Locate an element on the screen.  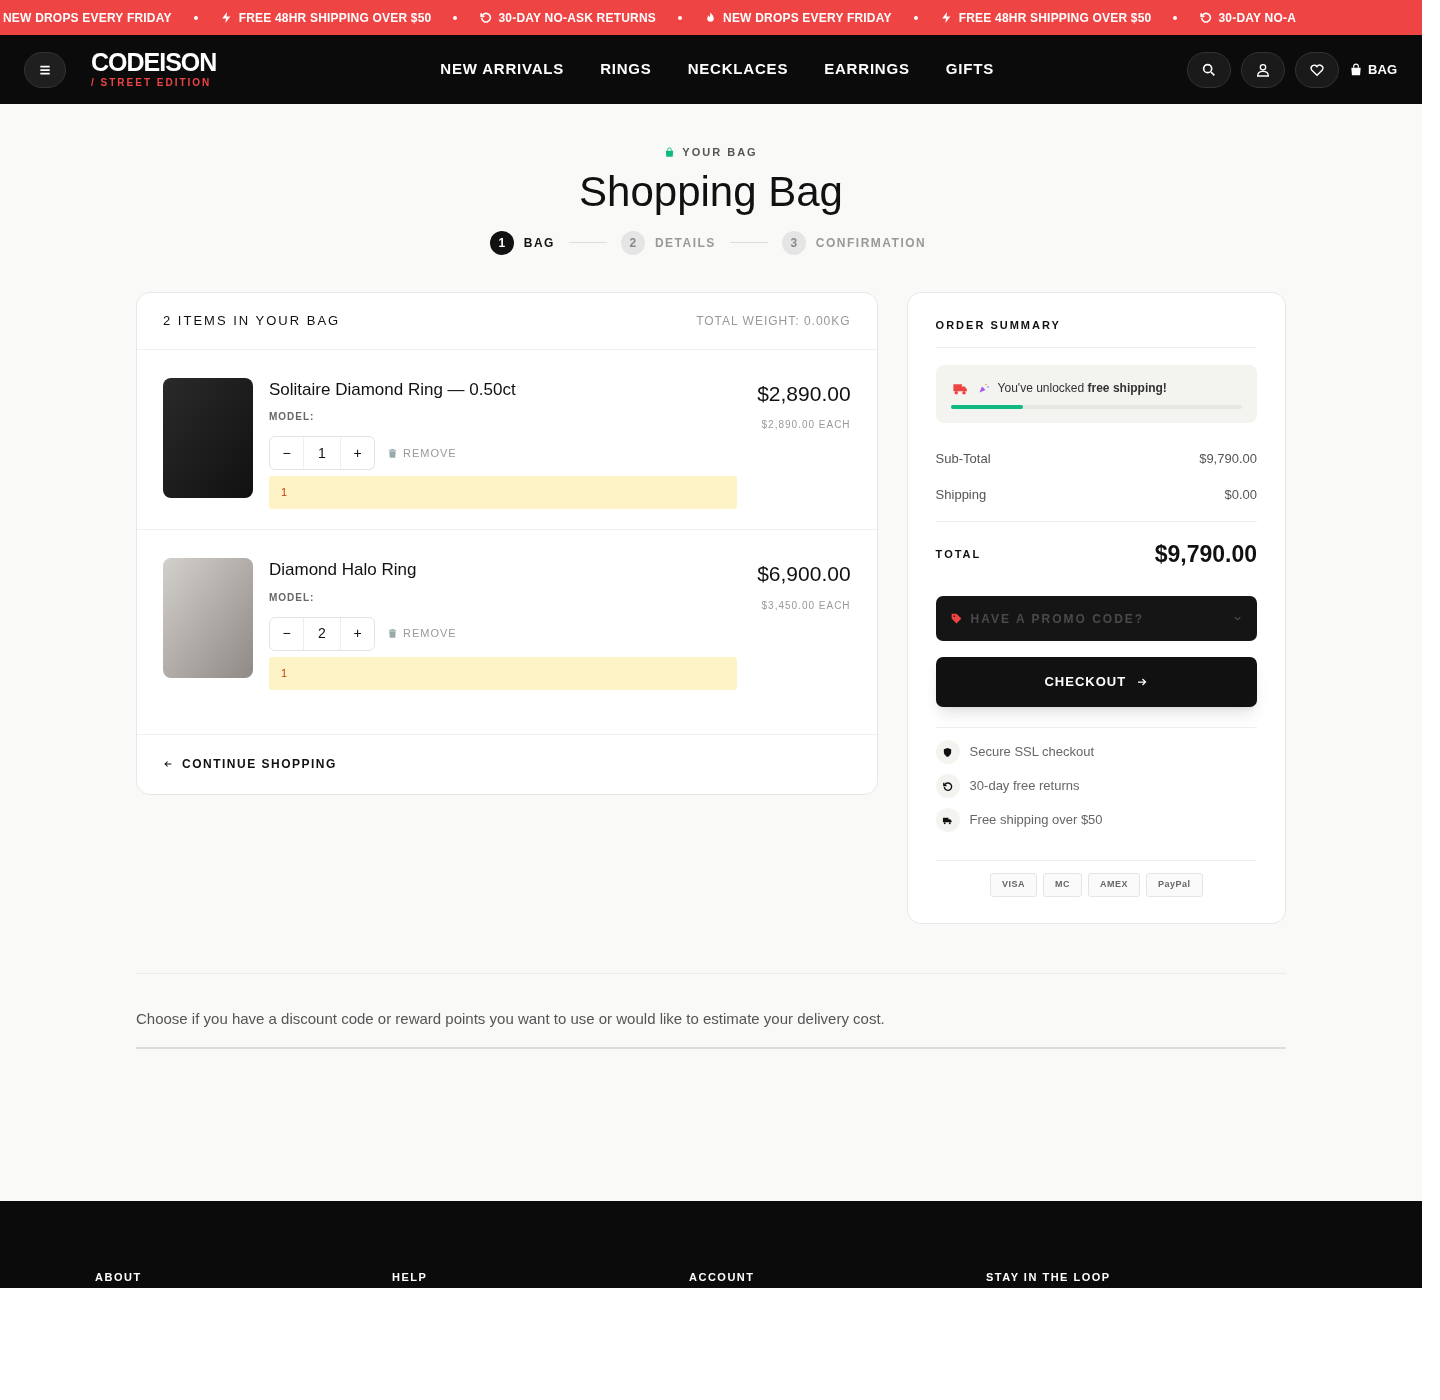
quantity-stepper: − 1 + is located at coordinates (322, 453).